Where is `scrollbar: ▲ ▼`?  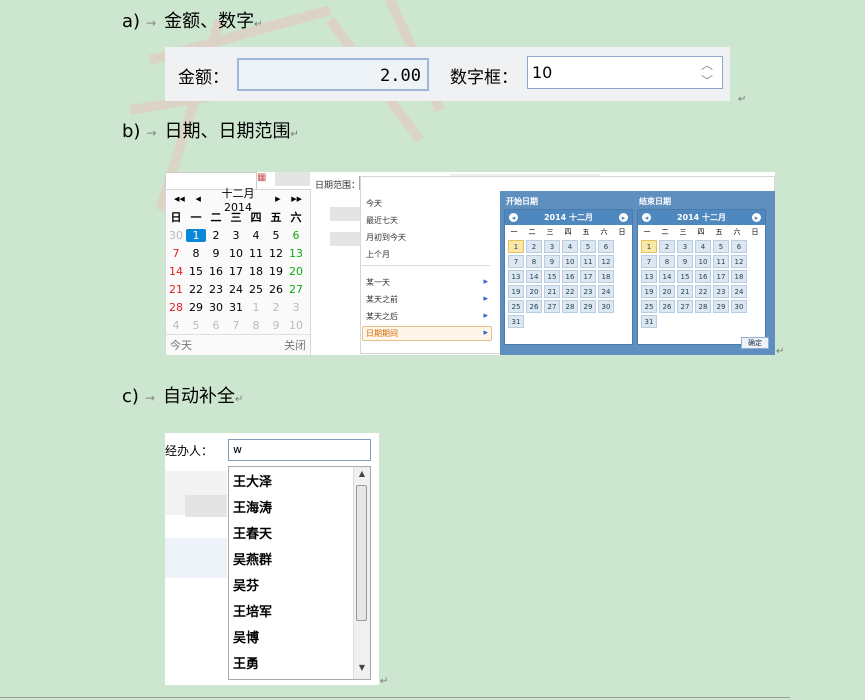
scrollbar: ▲ ▼ is located at coordinates (361, 573).